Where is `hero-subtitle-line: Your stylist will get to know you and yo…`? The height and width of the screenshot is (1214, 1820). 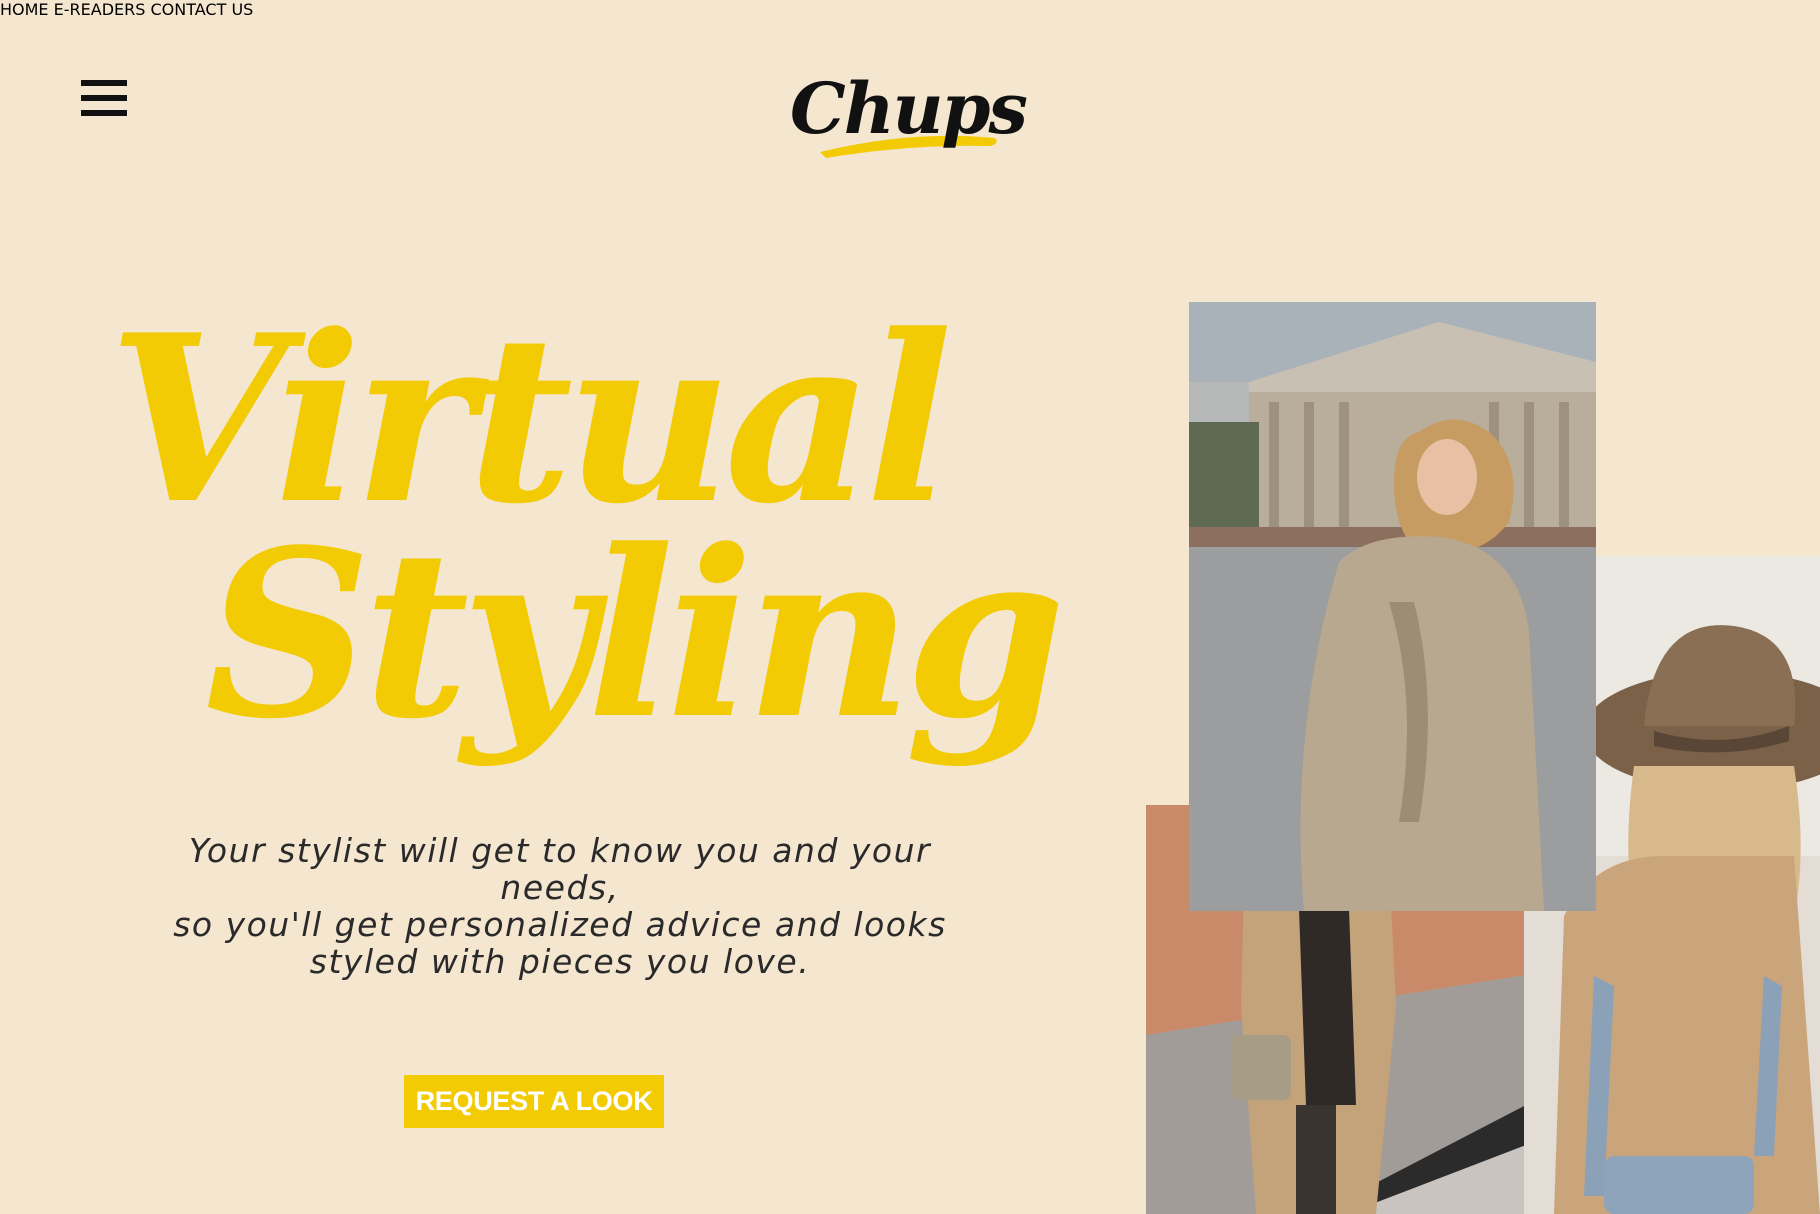 hero-subtitle-line: Your stylist will get to know you and yo… is located at coordinates (560, 869).